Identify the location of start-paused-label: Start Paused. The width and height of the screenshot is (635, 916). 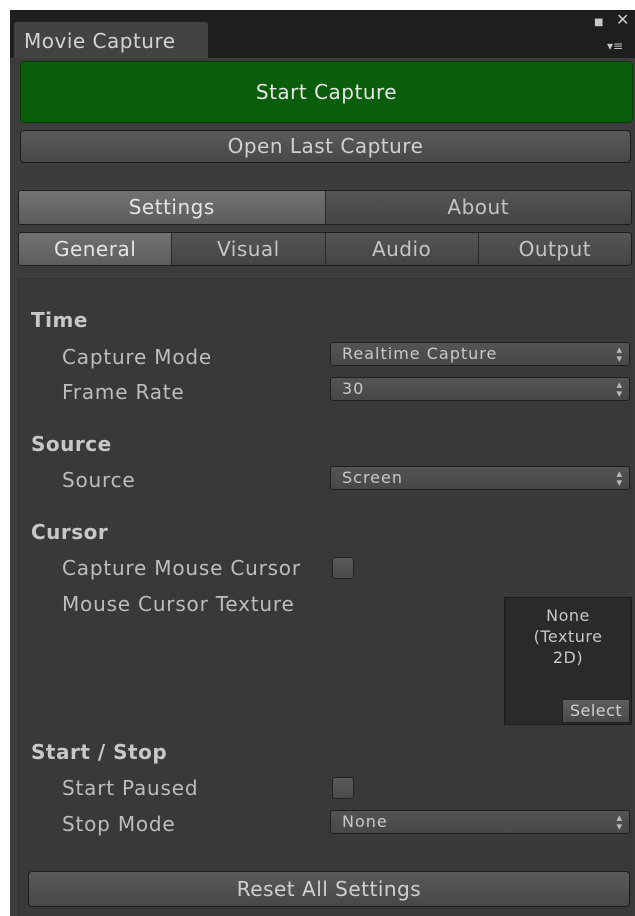
(130, 788).